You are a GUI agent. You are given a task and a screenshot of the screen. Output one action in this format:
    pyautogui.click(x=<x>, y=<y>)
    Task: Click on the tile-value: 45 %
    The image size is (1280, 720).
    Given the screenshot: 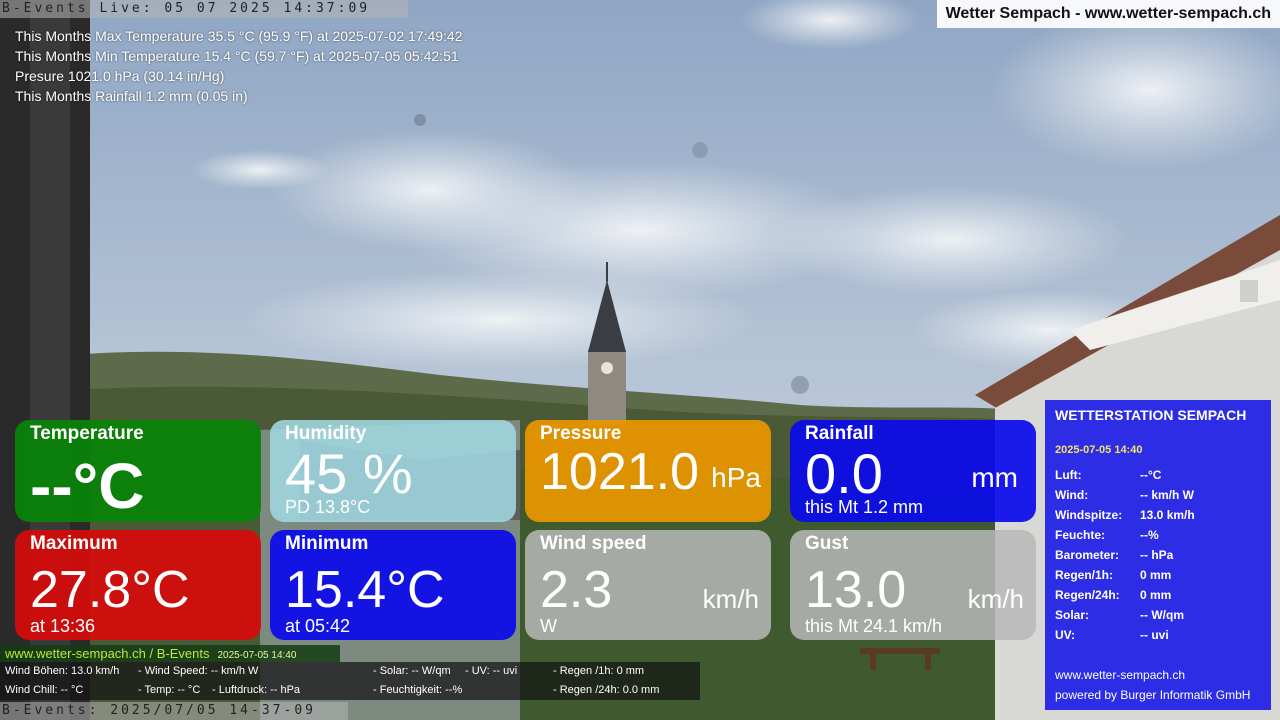 What is the action you would take?
    pyautogui.click(x=349, y=473)
    